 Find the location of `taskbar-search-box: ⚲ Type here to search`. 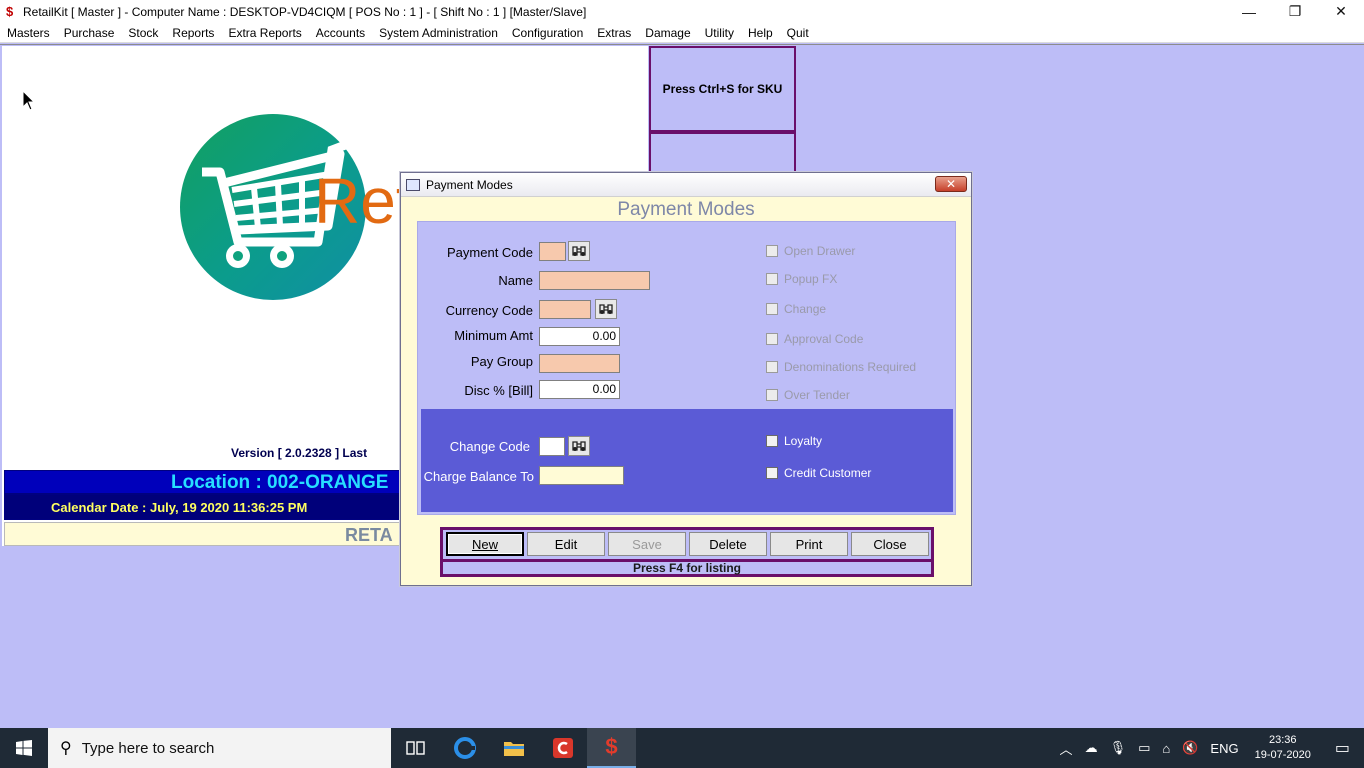

taskbar-search-box: ⚲ Type here to search is located at coordinates (219, 748).